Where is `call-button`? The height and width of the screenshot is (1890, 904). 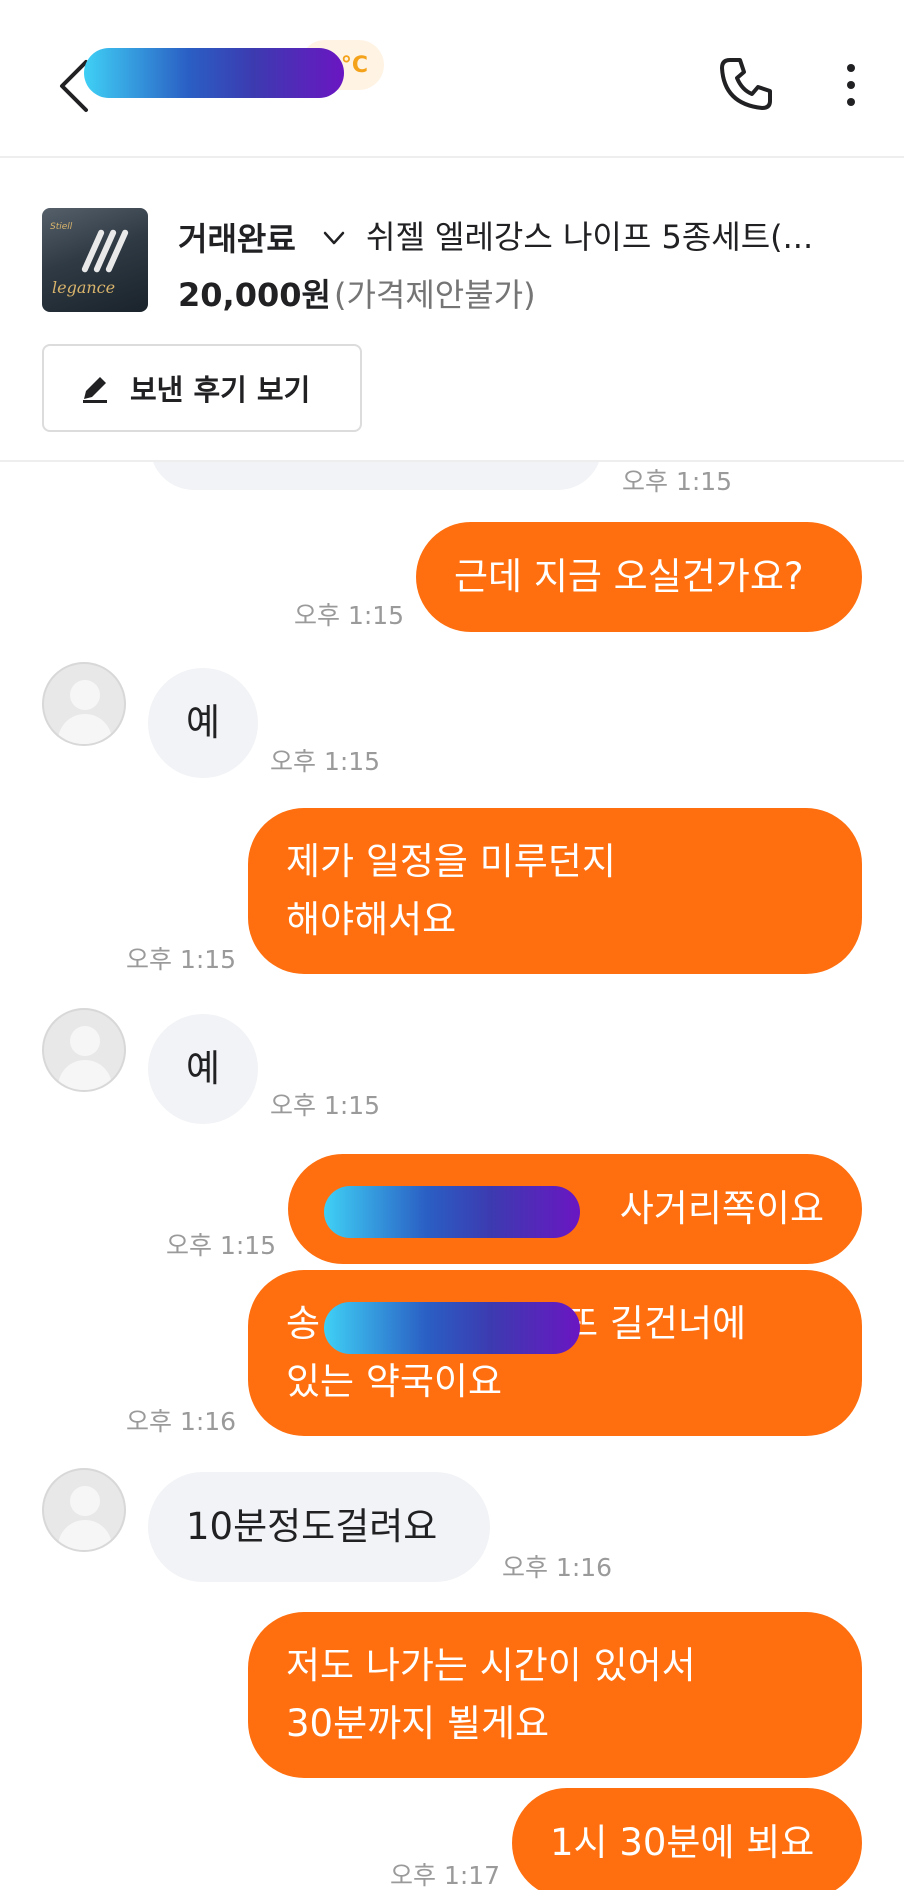 call-button is located at coordinates (746, 84).